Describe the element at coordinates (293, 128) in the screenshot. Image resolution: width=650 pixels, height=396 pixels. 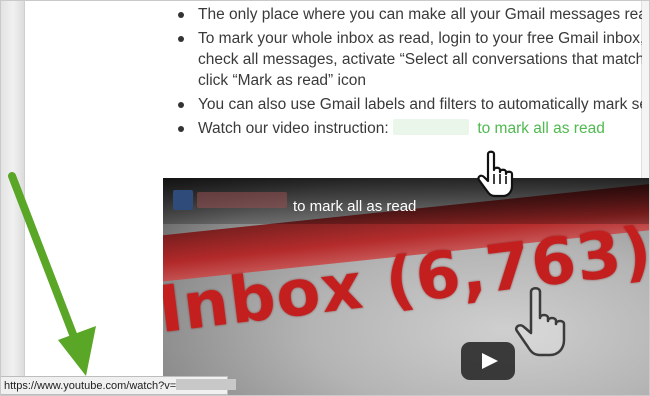
I see `video-instruction-label: Watch our video instruction:` at that location.